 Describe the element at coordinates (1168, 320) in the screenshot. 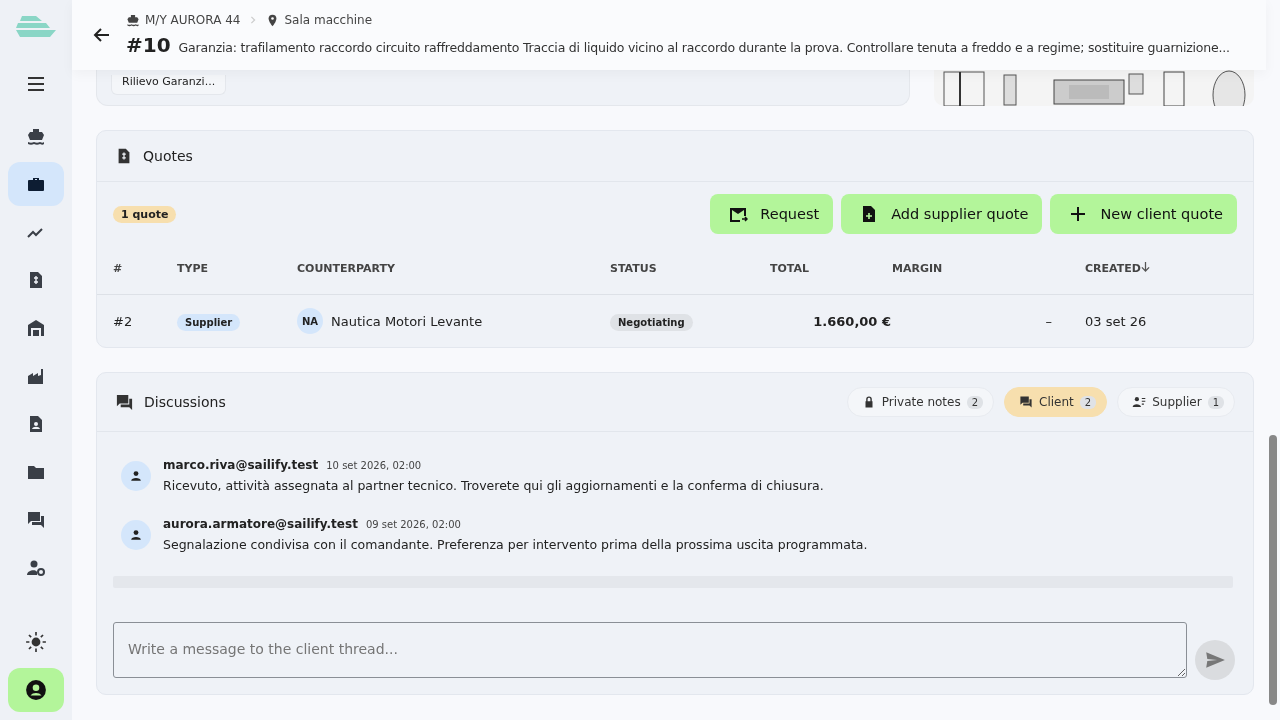

I see `table-cell: 03 set 26` at that location.